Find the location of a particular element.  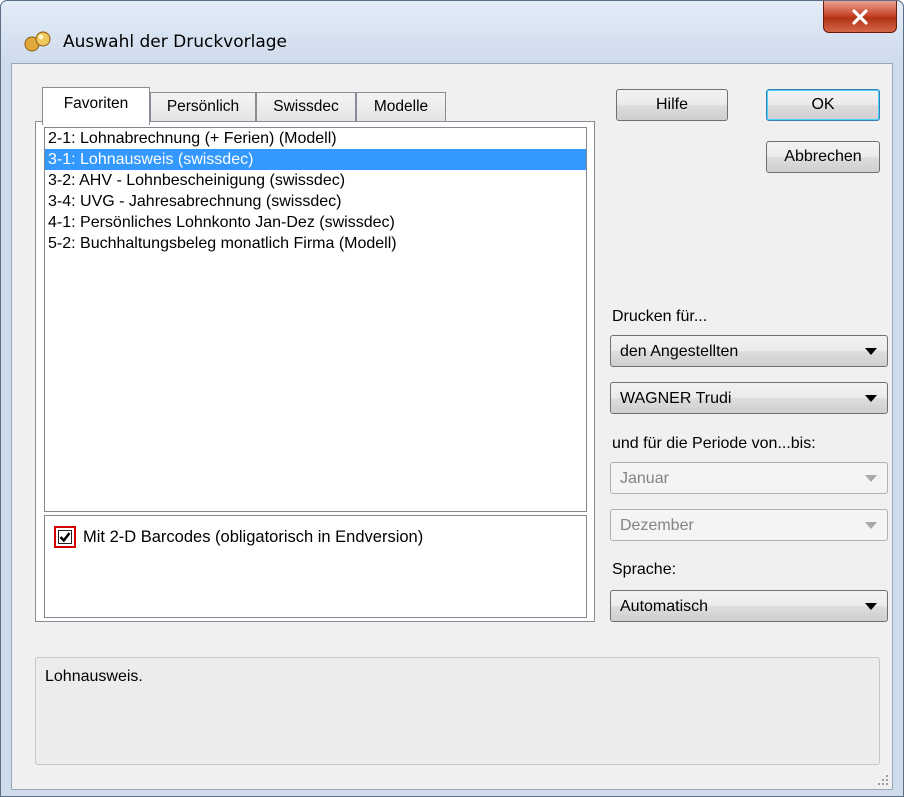

title-bar: Auswahl der Druckvorlage is located at coordinates (452, 32).